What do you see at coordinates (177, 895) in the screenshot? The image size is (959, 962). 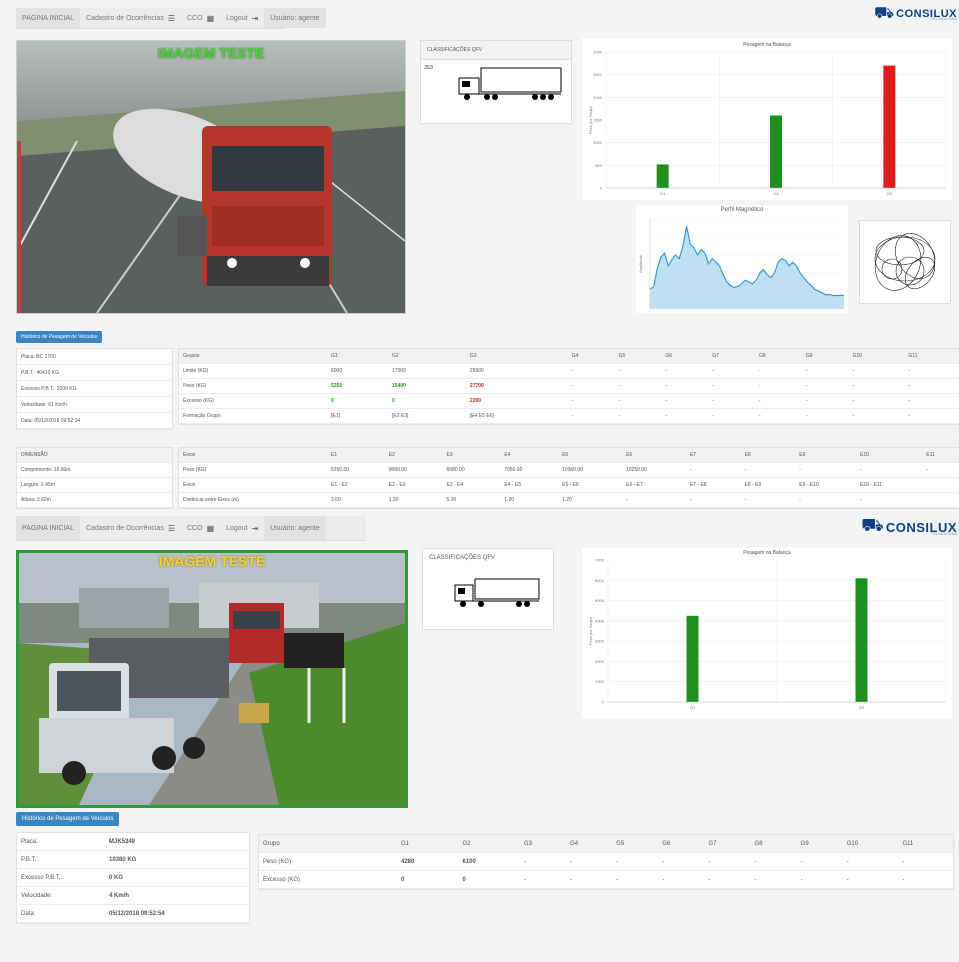 I see `vehicle-info-value: 4 Km/h` at bounding box center [177, 895].